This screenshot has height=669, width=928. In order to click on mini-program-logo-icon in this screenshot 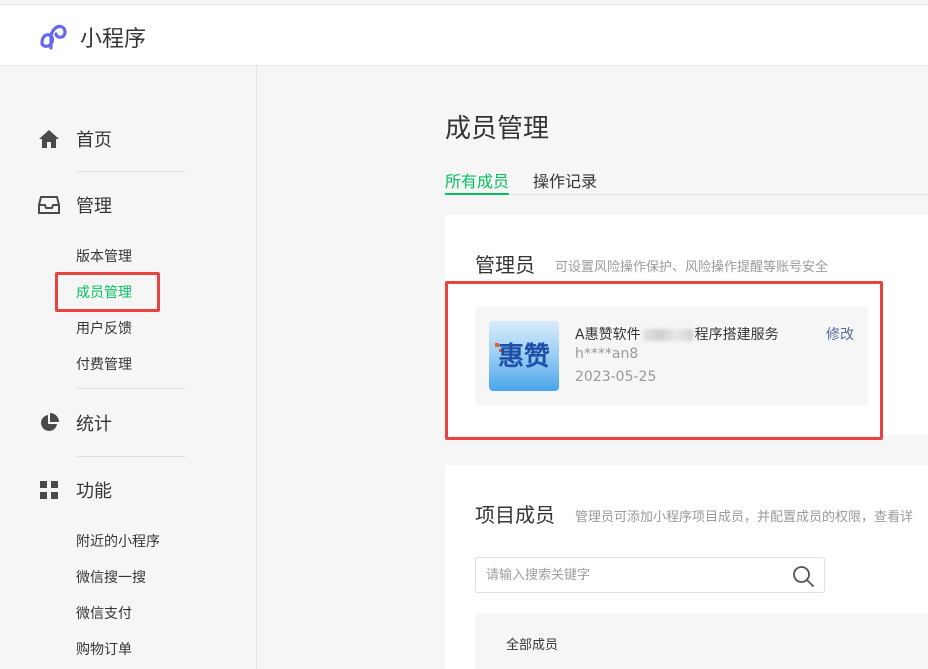, I will do `click(53, 37)`.